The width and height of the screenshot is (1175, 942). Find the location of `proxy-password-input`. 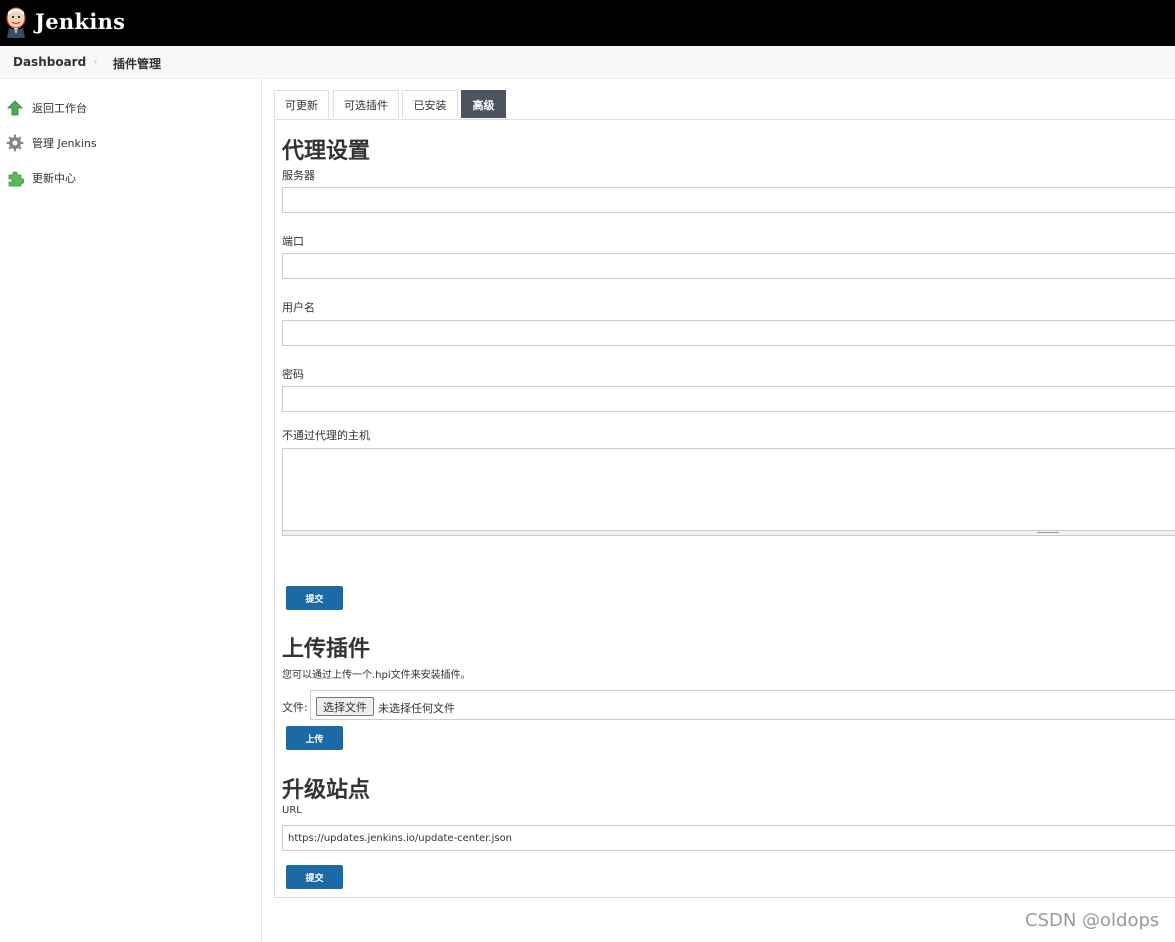

proxy-password-input is located at coordinates (728, 399).